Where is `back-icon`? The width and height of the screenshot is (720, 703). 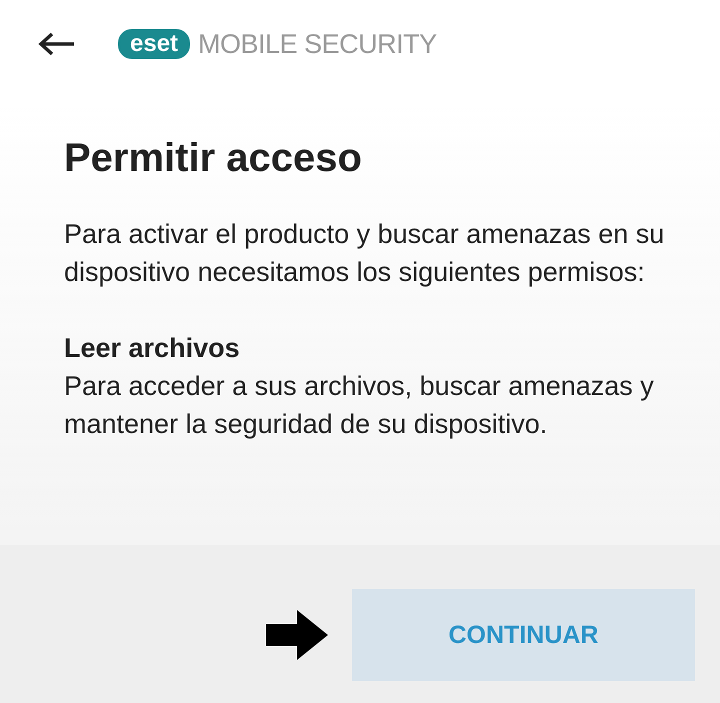
back-icon is located at coordinates (57, 44).